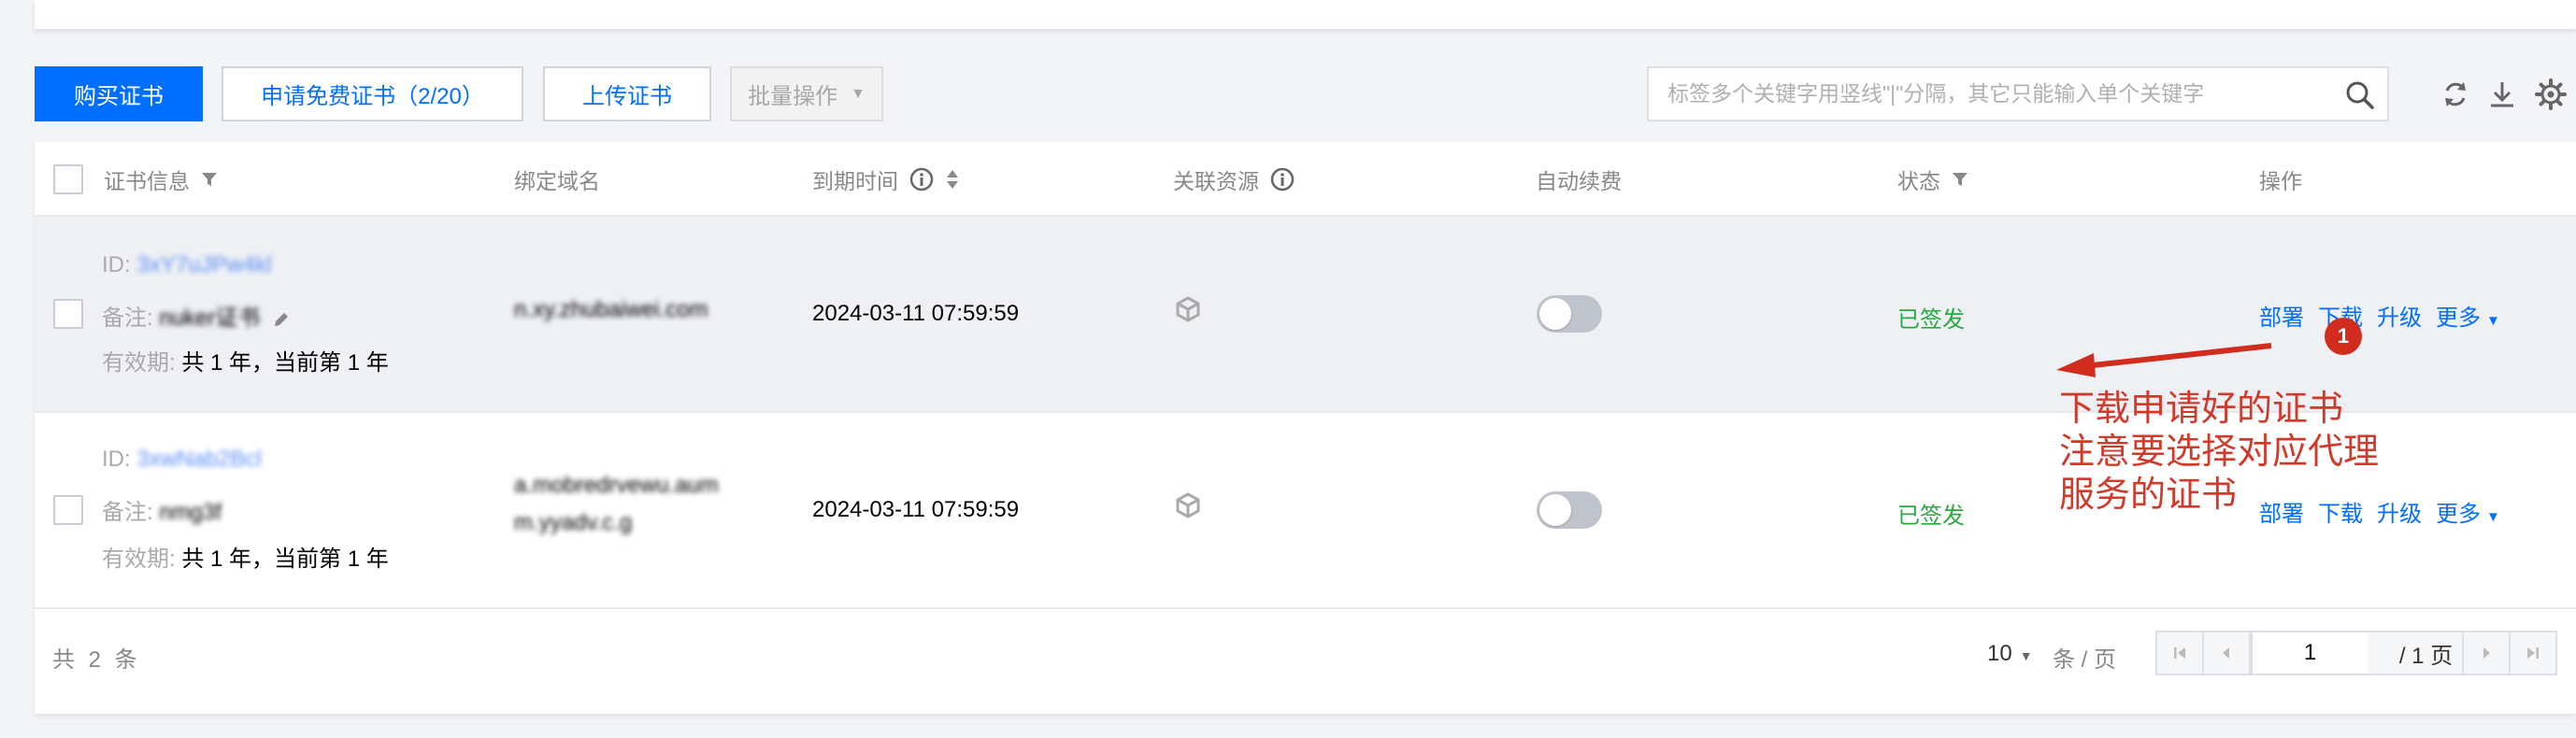 The height and width of the screenshot is (738, 2576). What do you see at coordinates (2502, 94) in the screenshot?
I see `download-icon` at bounding box center [2502, 94].